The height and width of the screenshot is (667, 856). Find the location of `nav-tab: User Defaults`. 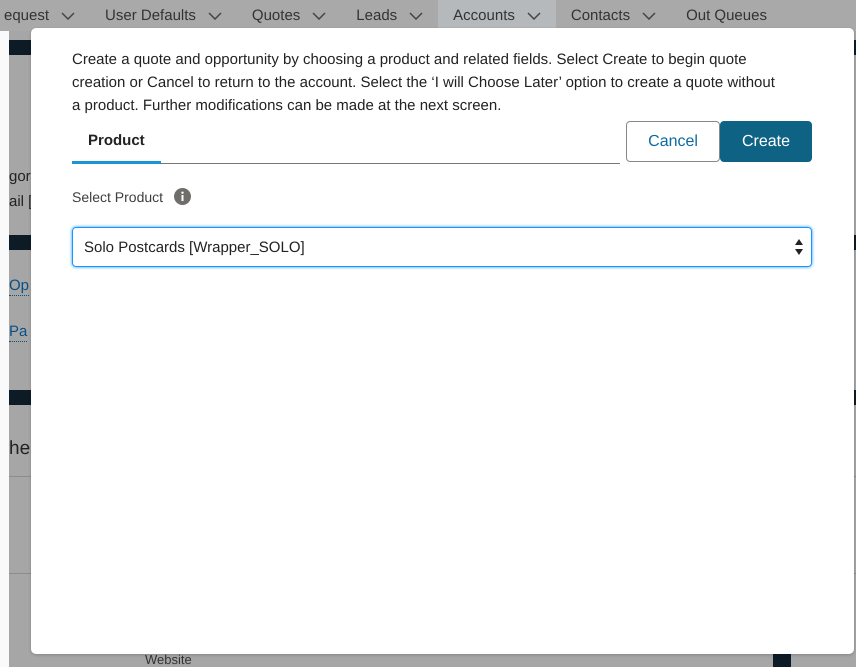

nav-tab: User Defaults is located at coordinates (163, 15).